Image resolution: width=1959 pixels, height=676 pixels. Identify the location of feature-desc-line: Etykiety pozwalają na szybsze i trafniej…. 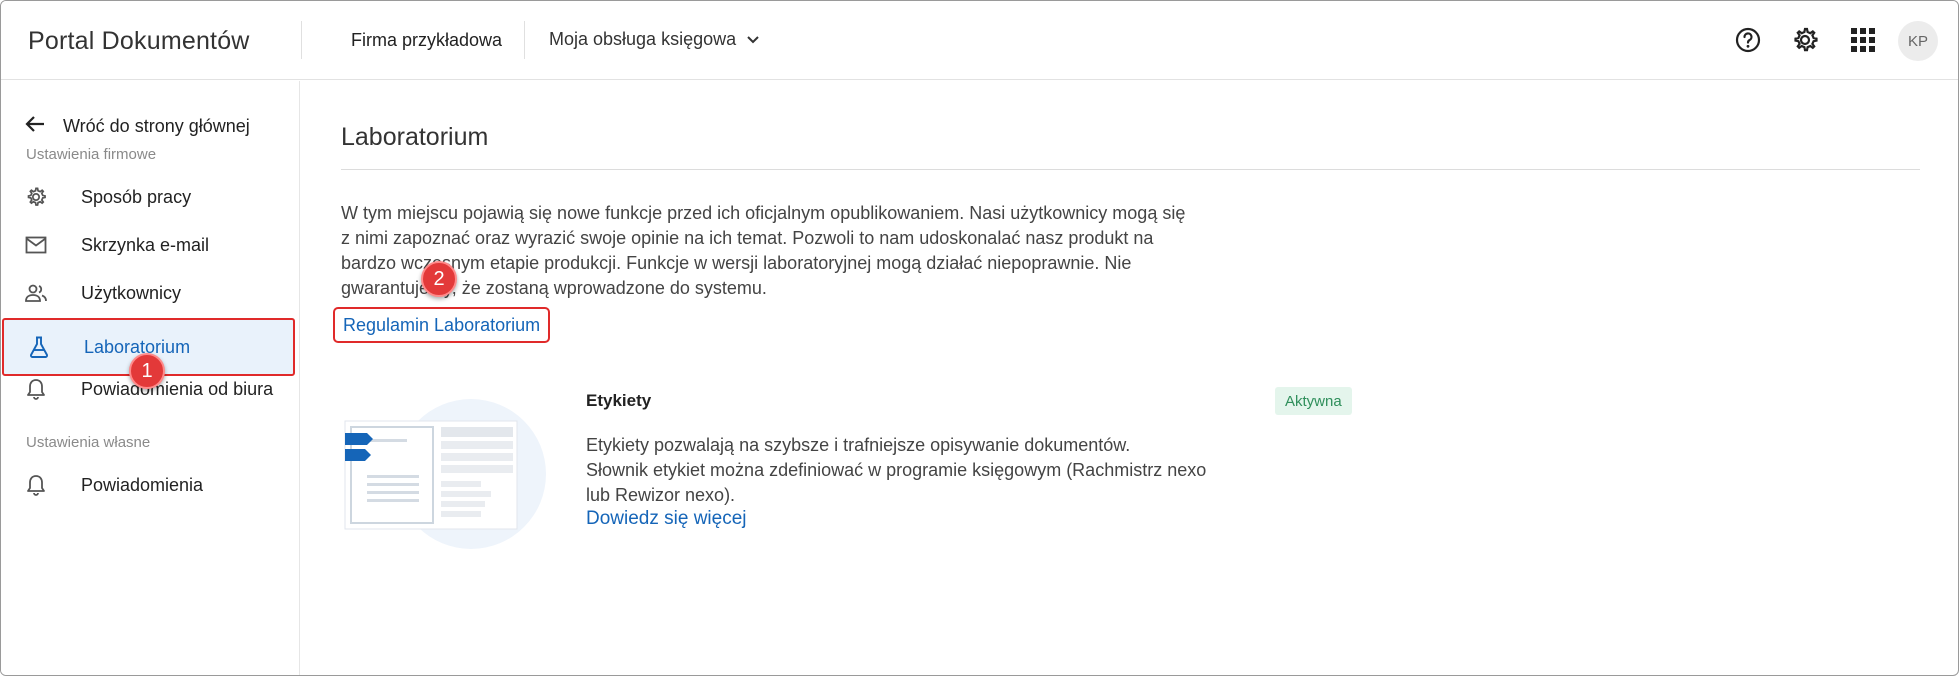
(858, 445).